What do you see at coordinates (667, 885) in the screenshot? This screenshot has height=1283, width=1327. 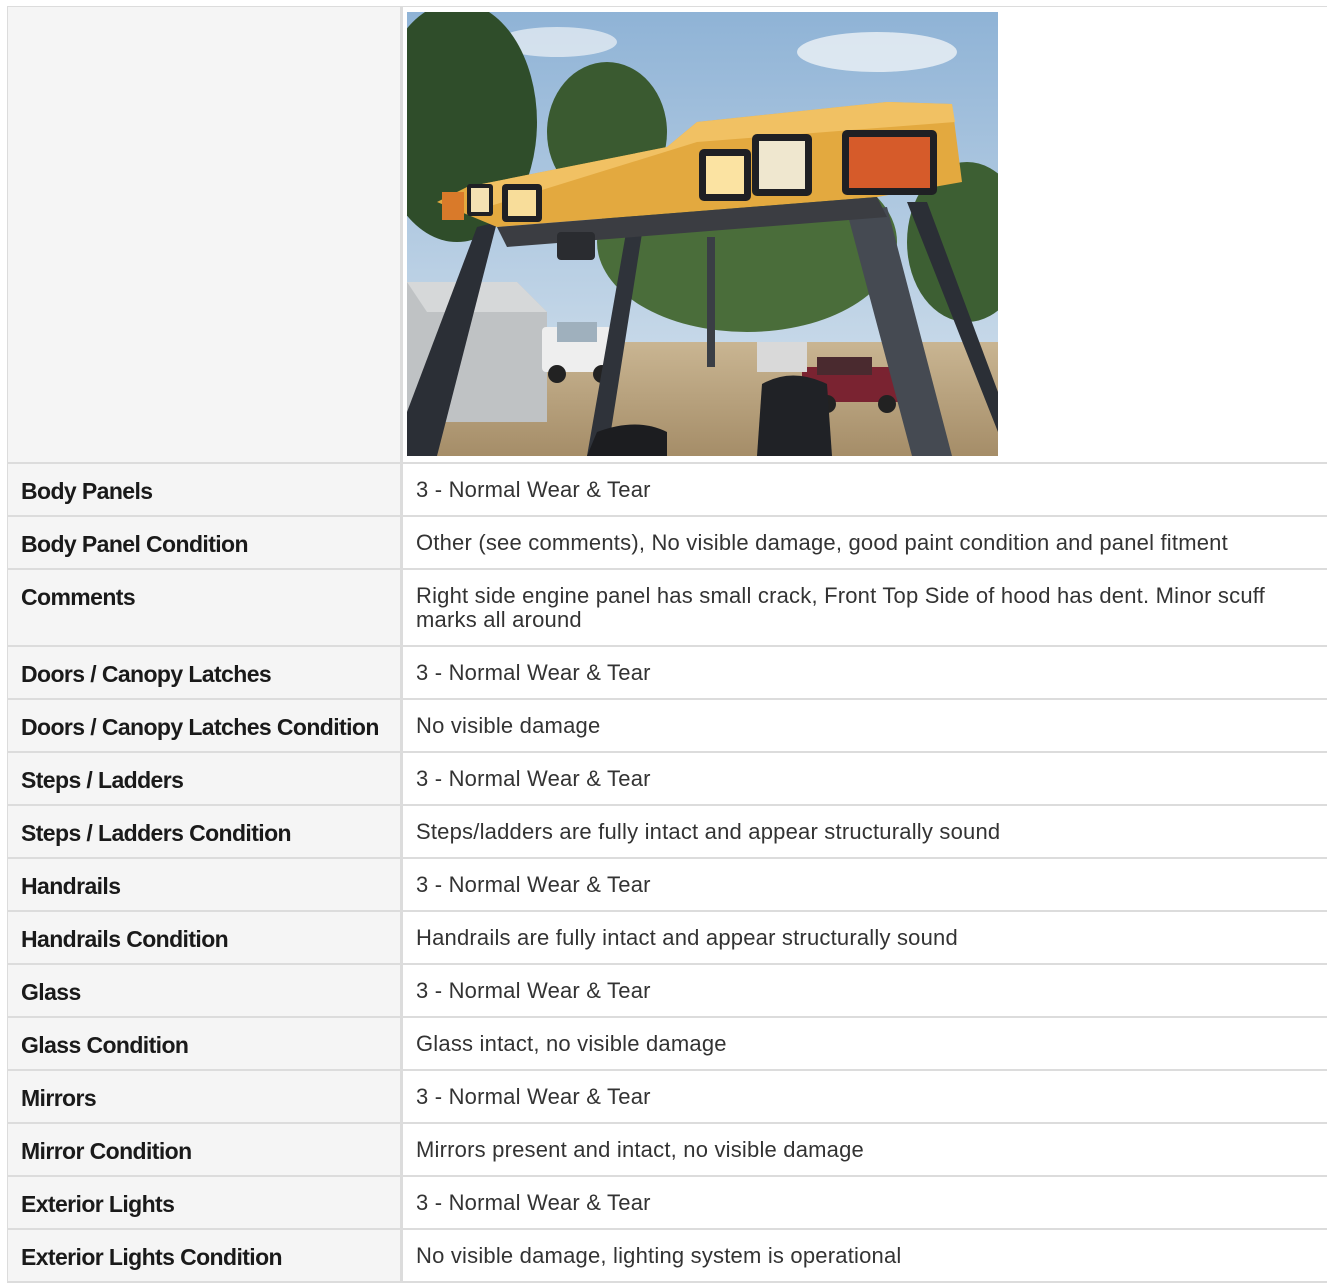 I see `table-row: Handrails 3 - Normal Wear & Tear` at bounding box center [667, 885].